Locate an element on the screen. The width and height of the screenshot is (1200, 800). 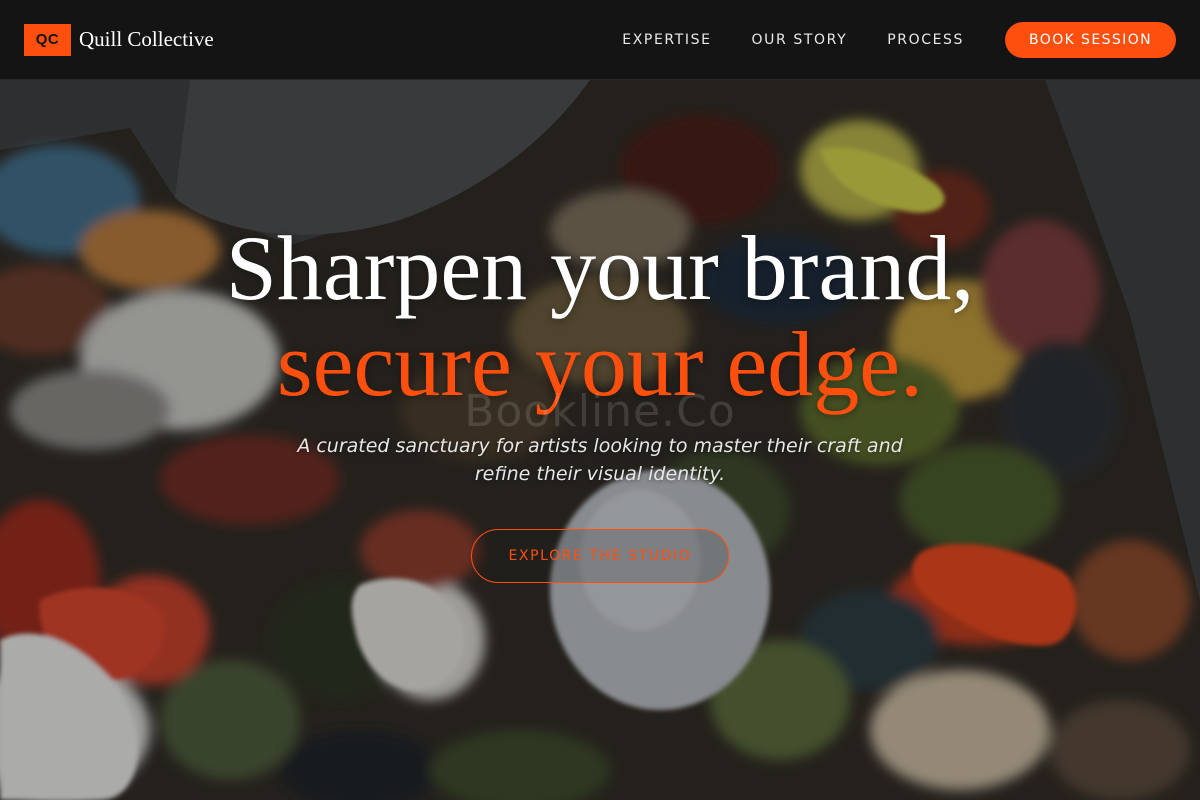
book-session-button: BOOK SESSION is located at coordinates (1090, 39).